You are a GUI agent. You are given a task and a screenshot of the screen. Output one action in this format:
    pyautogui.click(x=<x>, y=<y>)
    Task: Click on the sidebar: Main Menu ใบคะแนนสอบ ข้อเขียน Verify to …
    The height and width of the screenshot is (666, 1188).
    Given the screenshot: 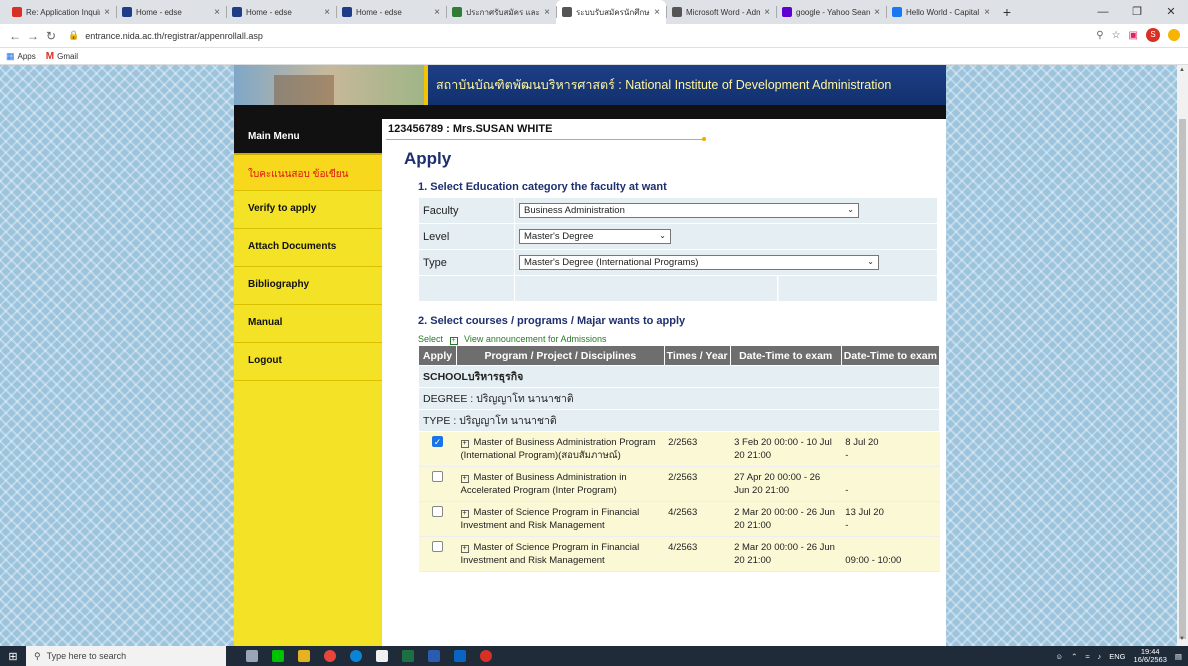 What is the action you would take?
    pyautogui.click(x=308, y=382)
    